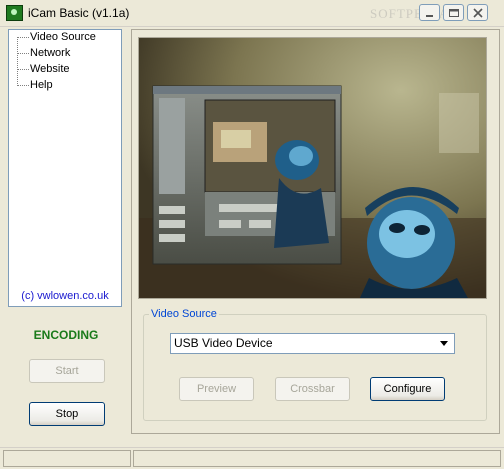 This screenshot has width=504, height=469. I want to click on configure-button: Configure, so click(407, 389).